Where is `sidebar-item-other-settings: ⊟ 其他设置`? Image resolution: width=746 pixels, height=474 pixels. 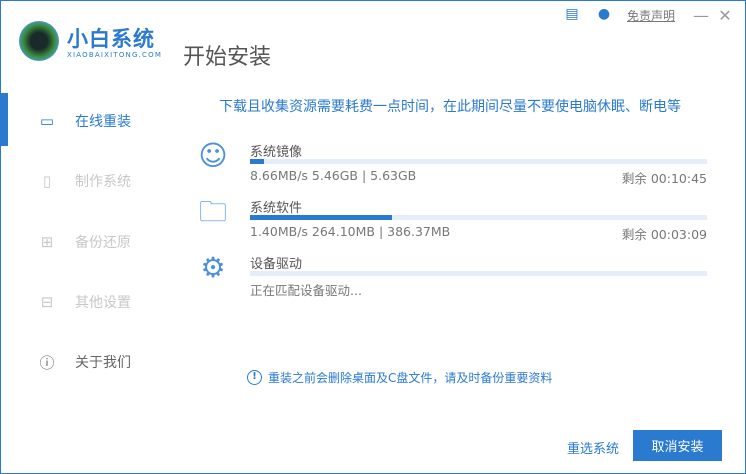
sidebar-item-other-settings: ⊟ 其他设置 is located at coordinates (84, 302).